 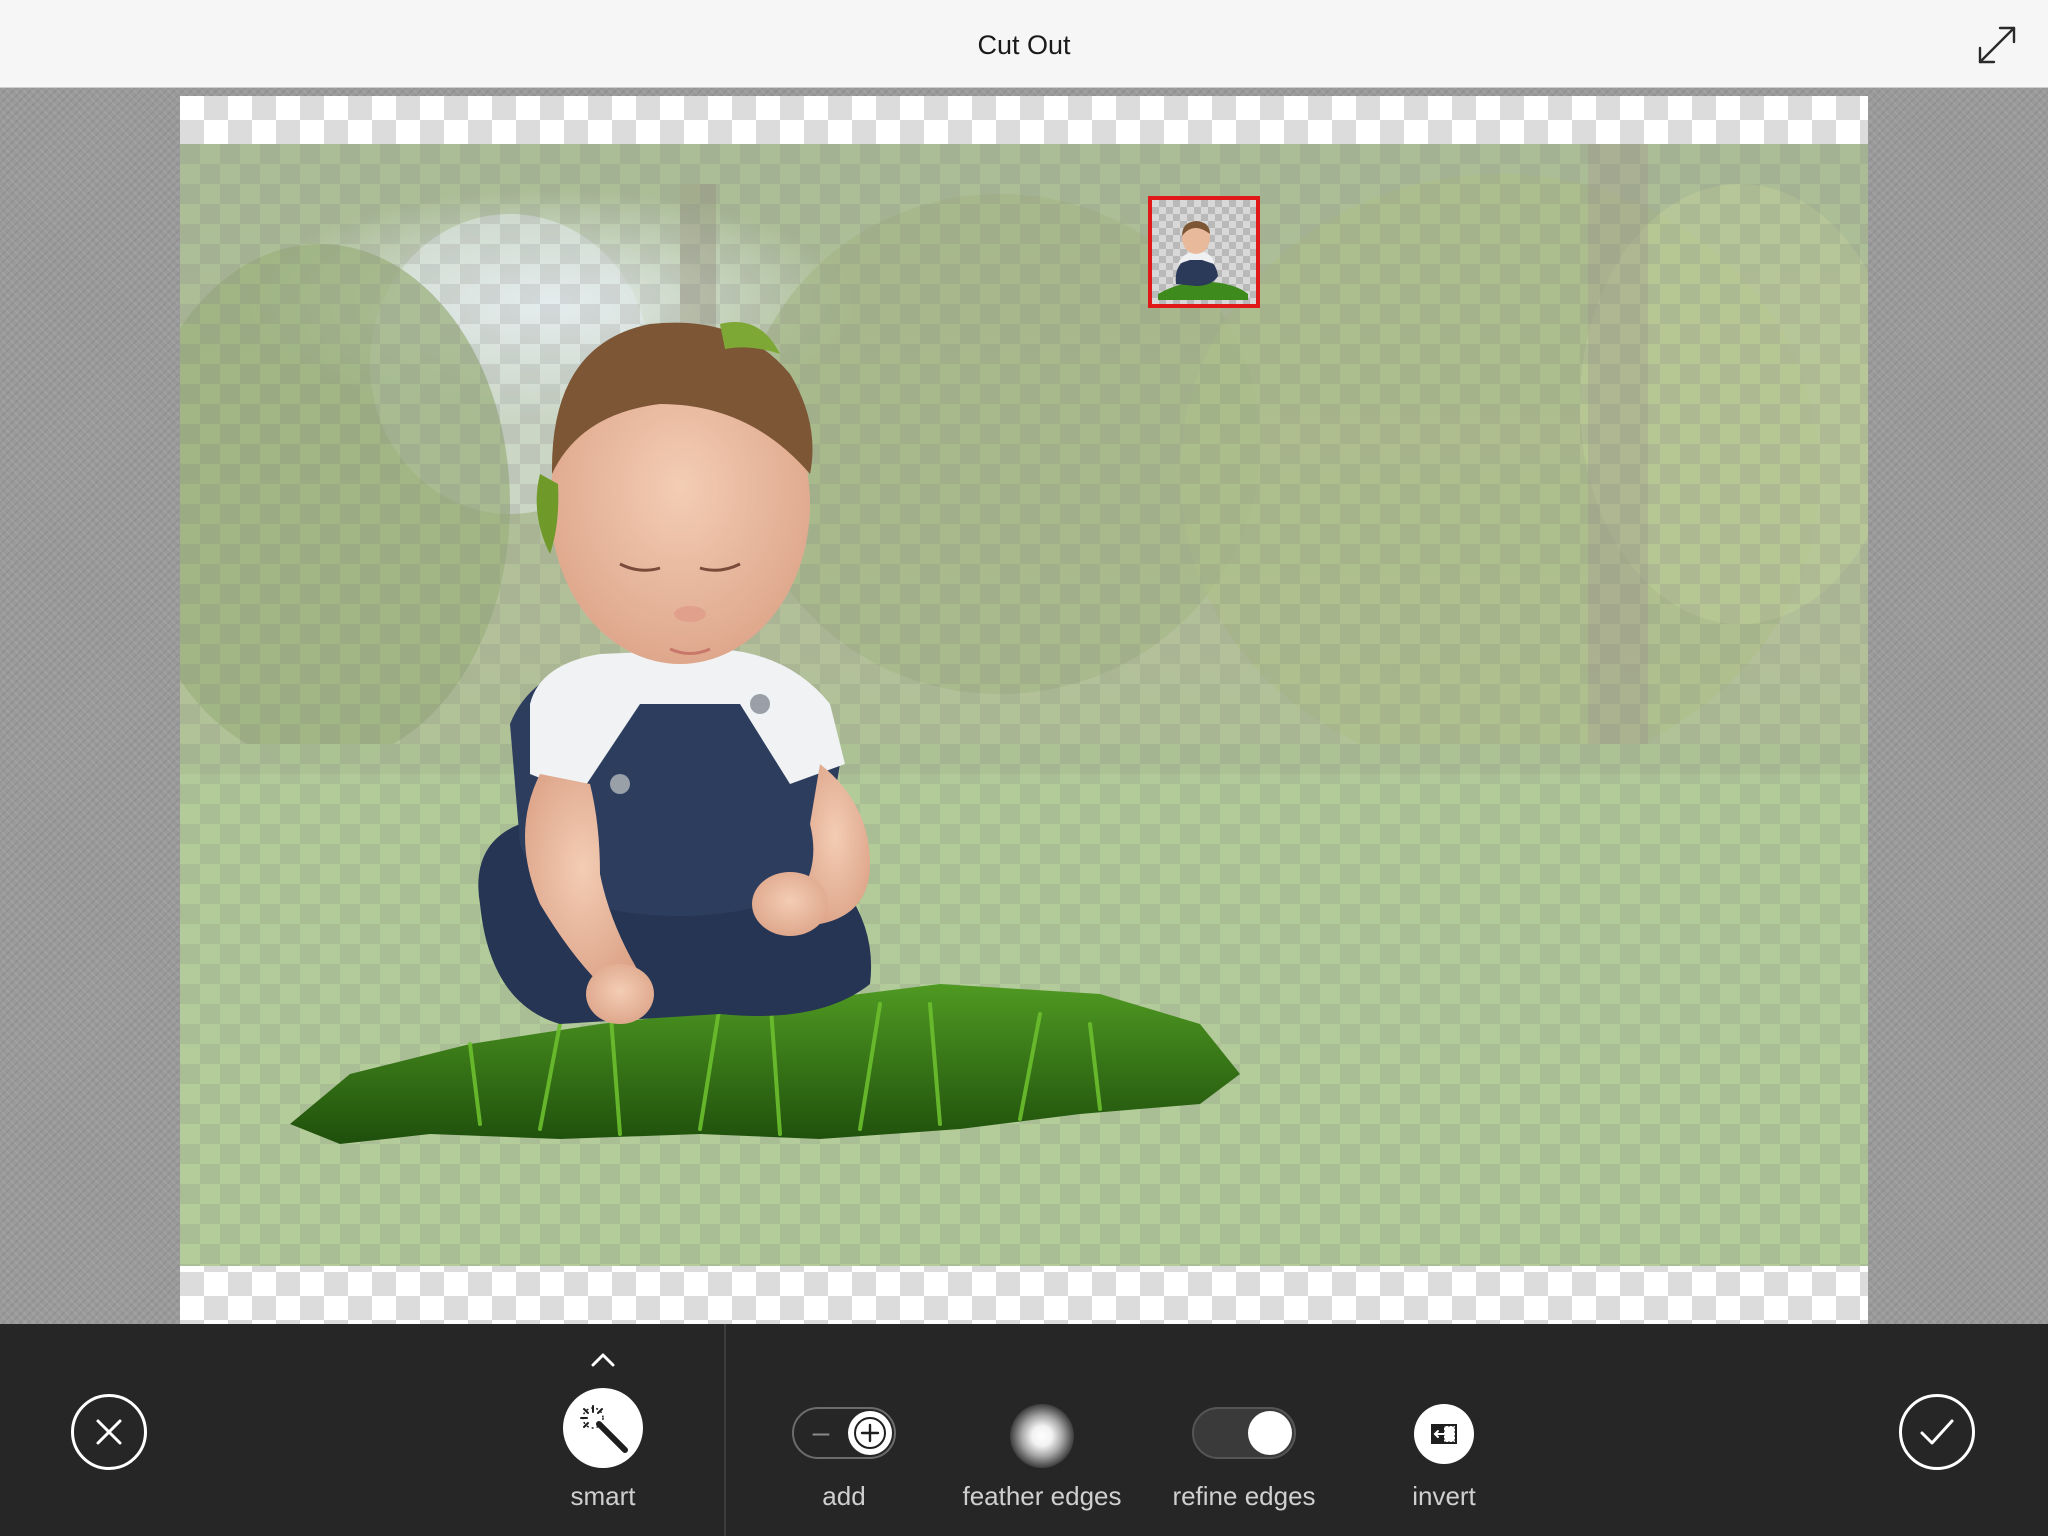 What do you see at coordinates (1042, 1436) in the screenshot?
I see `feather-glow-icon` at bounding box center [1042, 1436].